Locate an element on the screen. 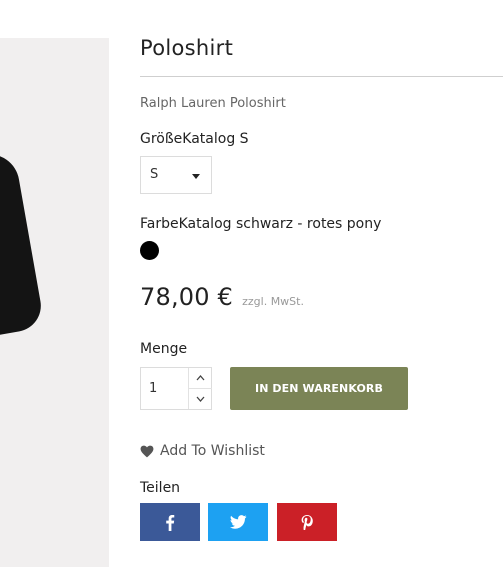 This screenshot has width=503, height=567. size-selected-value: S is located at coordinates (154, 174).